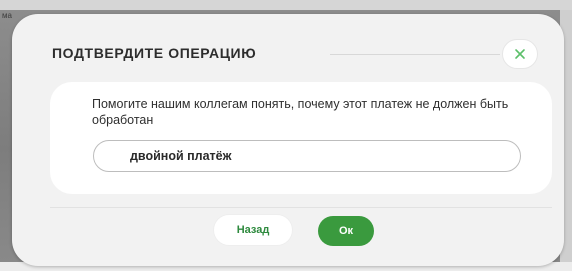 The width and height of the screenshot is (572, 271). Describe the element at coordinates (301, 207) in the screenshot. I see `footer-divider` at that location.